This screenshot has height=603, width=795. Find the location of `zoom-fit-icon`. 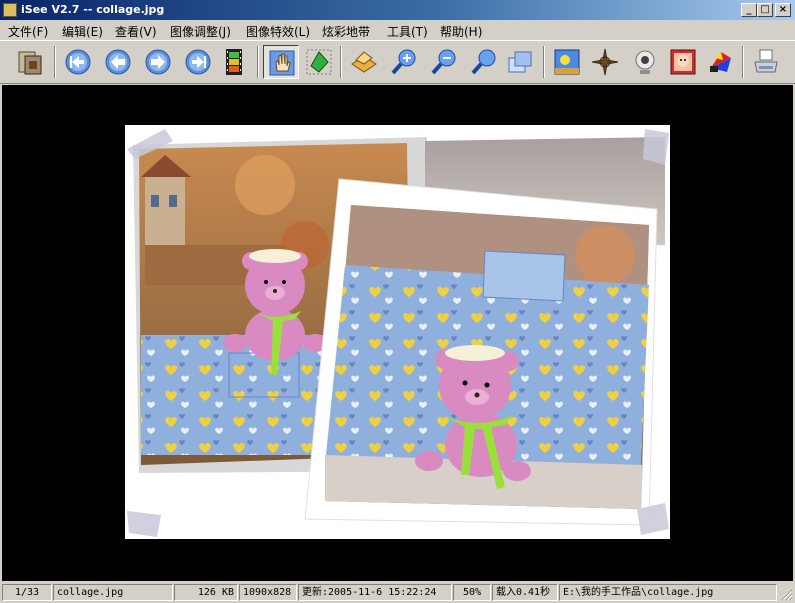

zoom-fit-icon is located at coordinates (483, 62).